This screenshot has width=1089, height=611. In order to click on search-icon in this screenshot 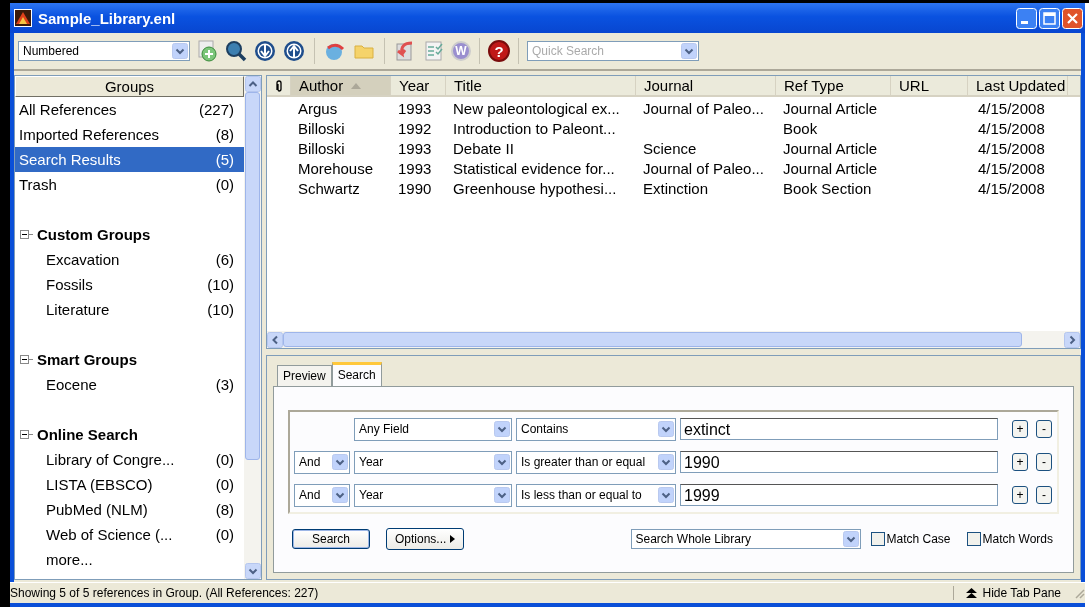, I will do `click(236, 51)`.